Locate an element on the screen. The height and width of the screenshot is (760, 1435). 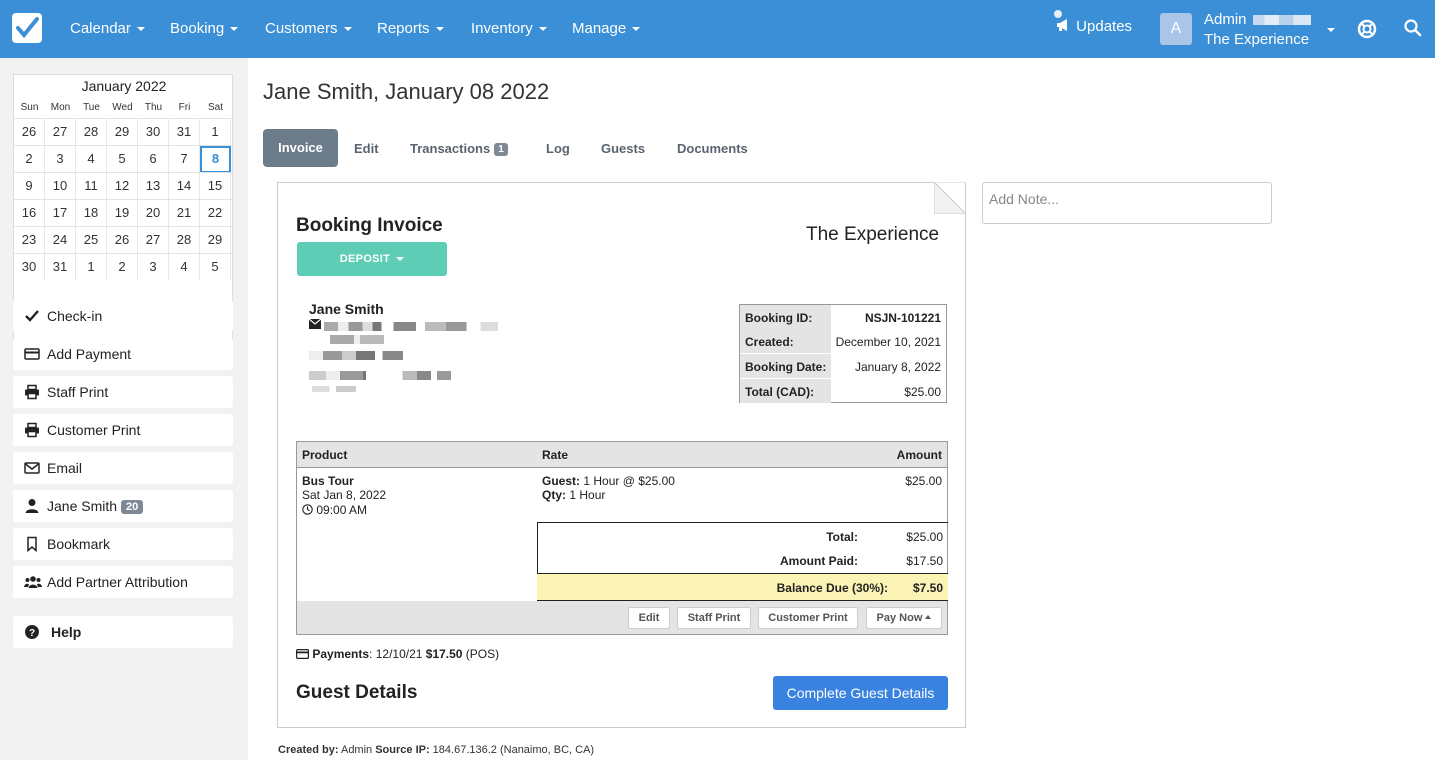
calendar-day: 13 is located at coordinates (153, 186).